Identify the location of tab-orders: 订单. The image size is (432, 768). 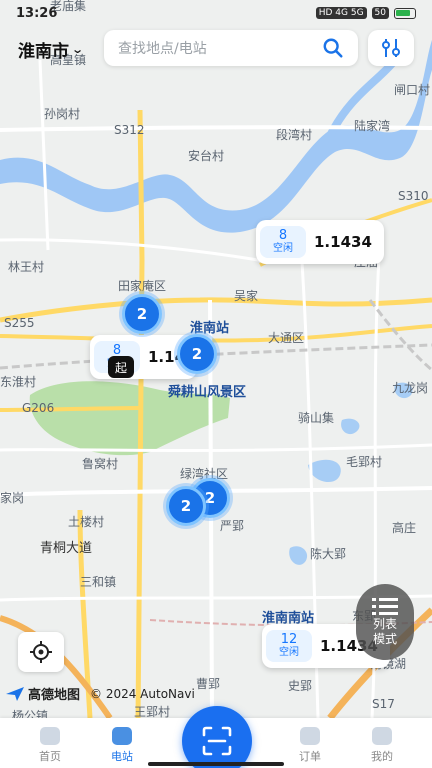
(310, 743).